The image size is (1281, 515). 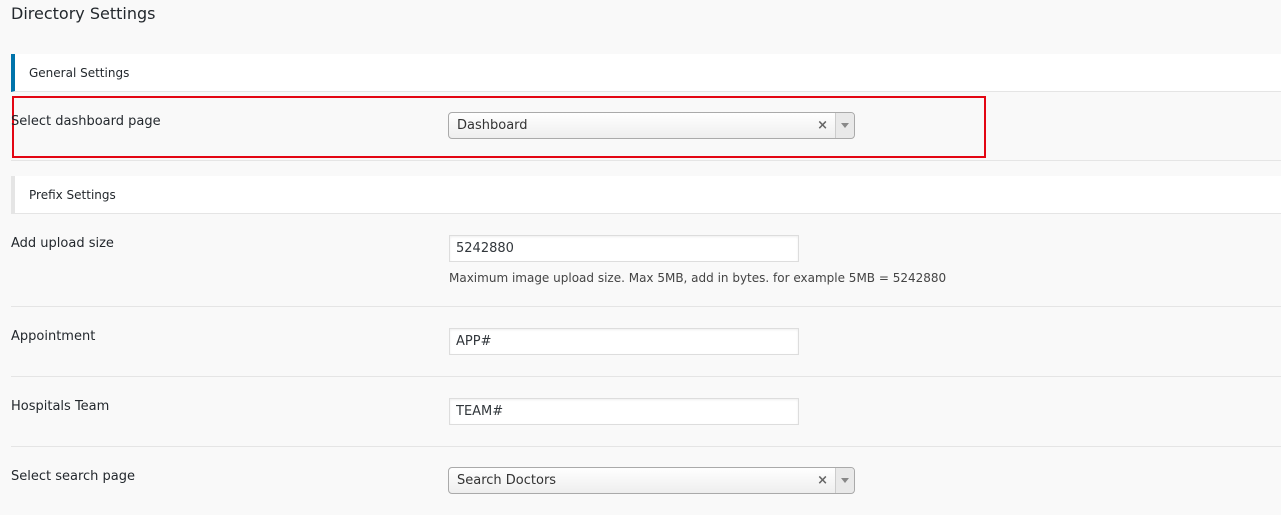 What do you see at coordinates (60, 406) in the screenshot?
I see `hospitals-team-label: Hospitals Team` at bounding box center [60, 406].